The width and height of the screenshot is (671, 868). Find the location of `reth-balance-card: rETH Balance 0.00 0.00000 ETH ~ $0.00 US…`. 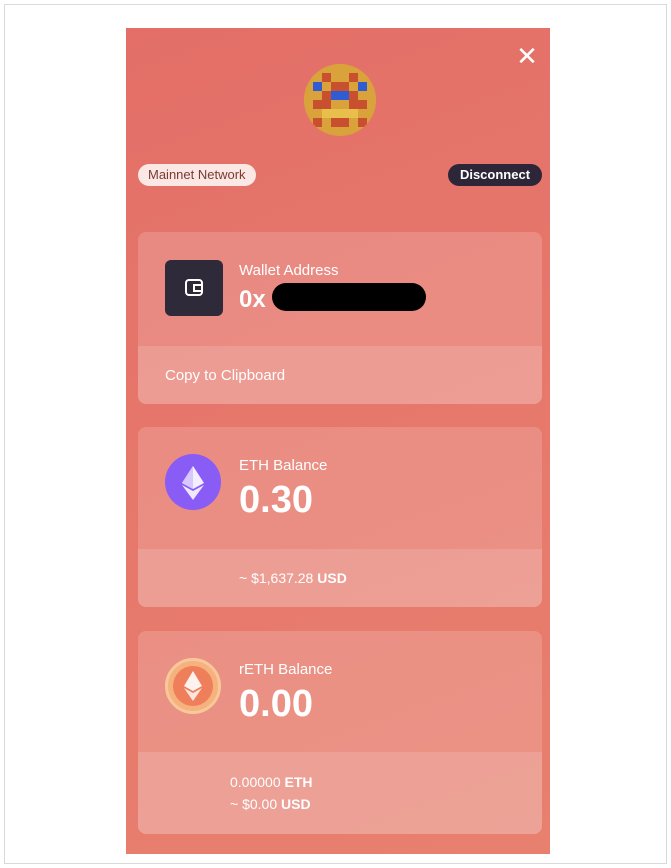

reth-balance-card: rETH Balance 0.00 0.00000 ETH ~ $0.00 US… is located at coordinates (340, 732).